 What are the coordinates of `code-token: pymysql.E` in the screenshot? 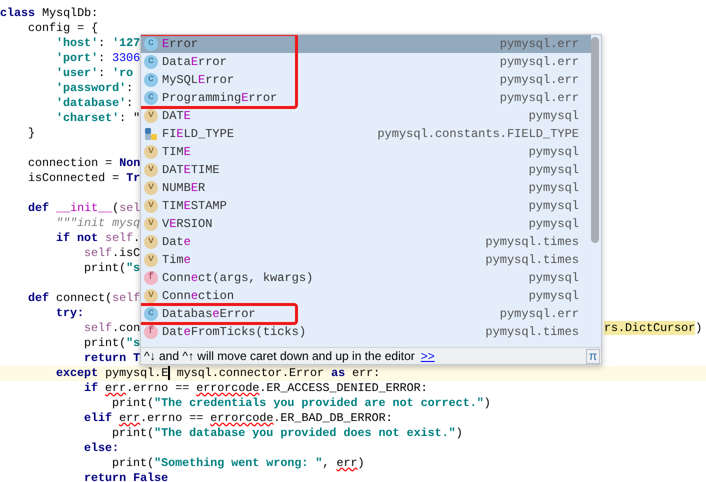 It's located at (136, 373).